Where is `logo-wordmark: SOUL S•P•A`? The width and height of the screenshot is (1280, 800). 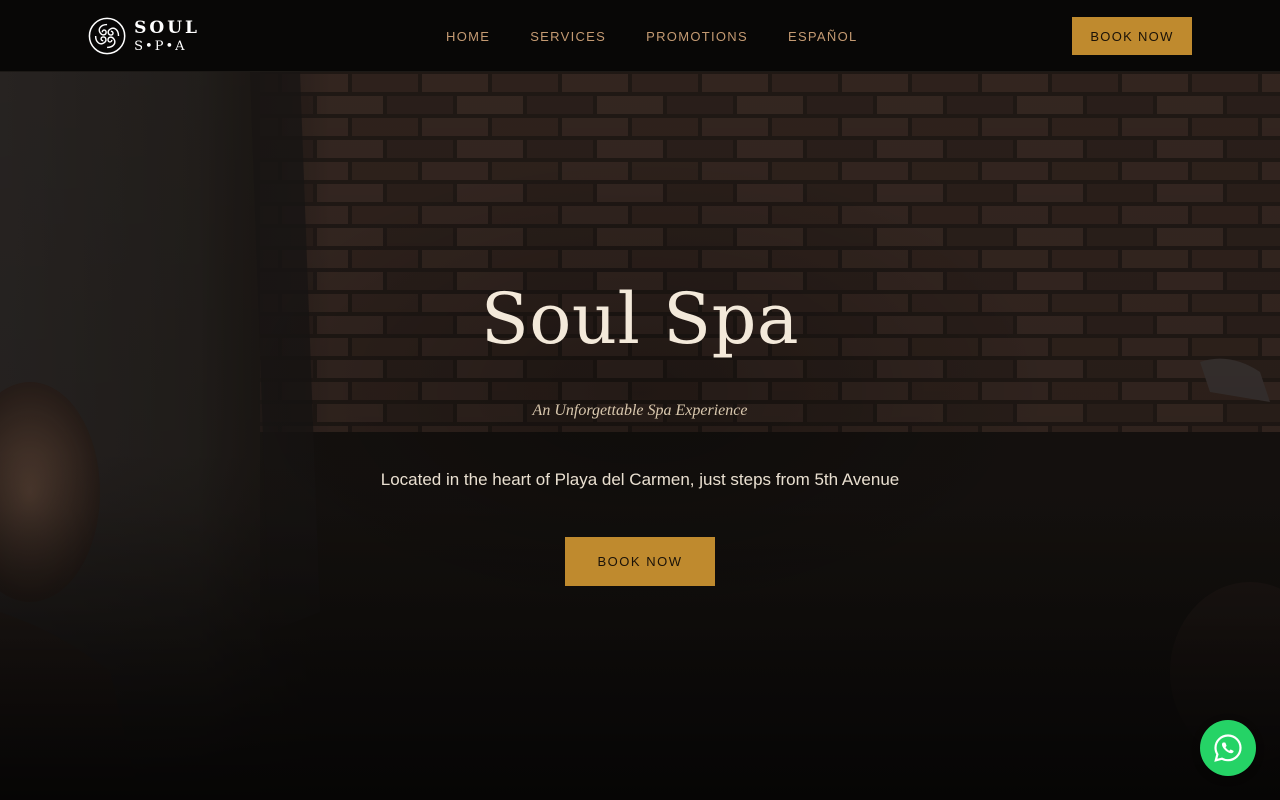
logo-wordmark: SOUL S•P•A is located at coordinates (167, 35).